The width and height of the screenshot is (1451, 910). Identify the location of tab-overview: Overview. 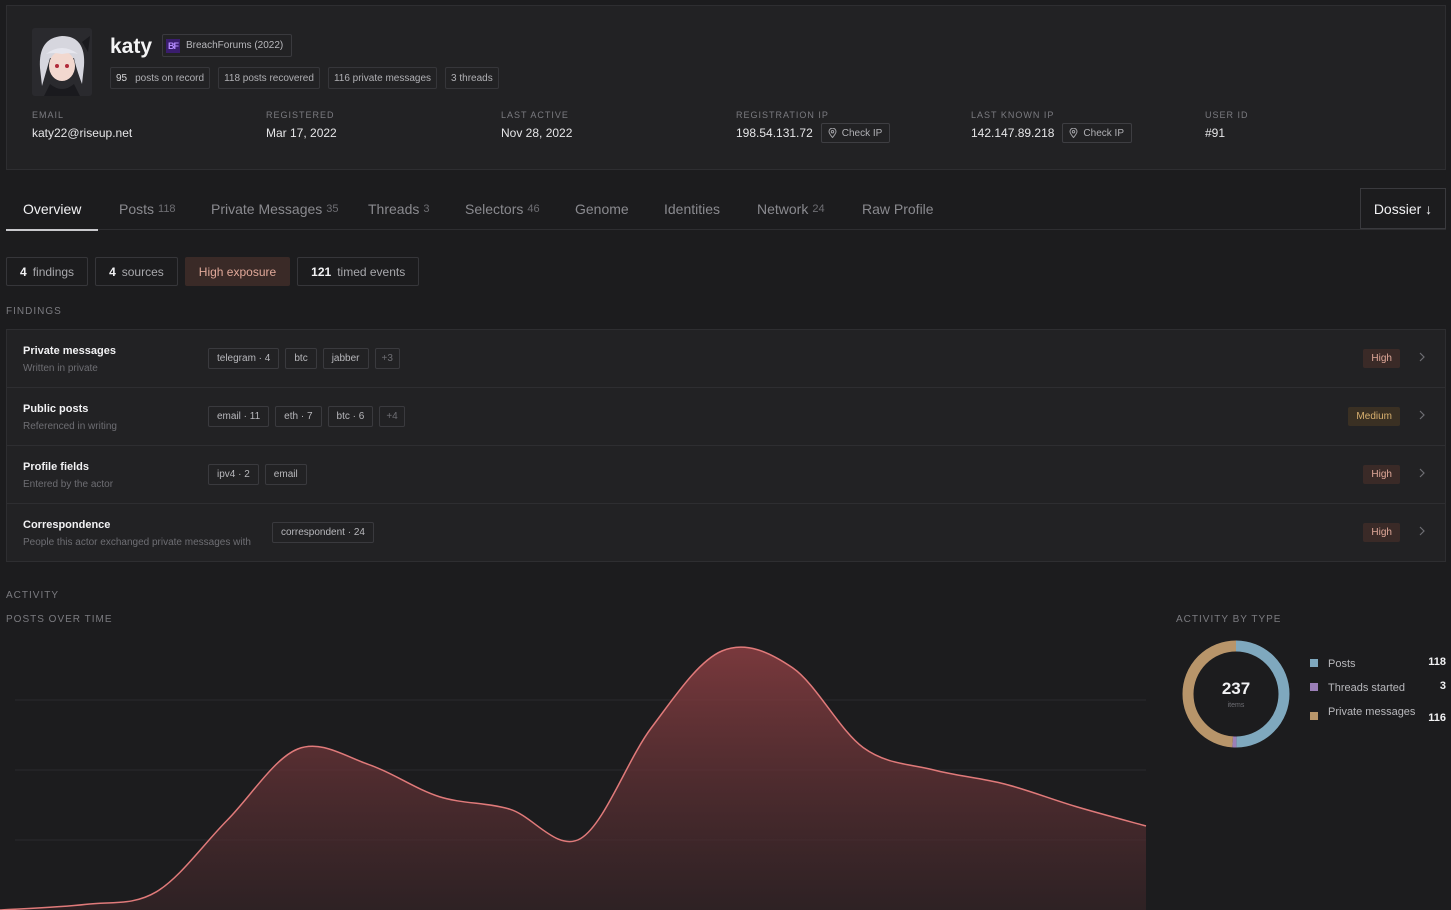
(52, 209).